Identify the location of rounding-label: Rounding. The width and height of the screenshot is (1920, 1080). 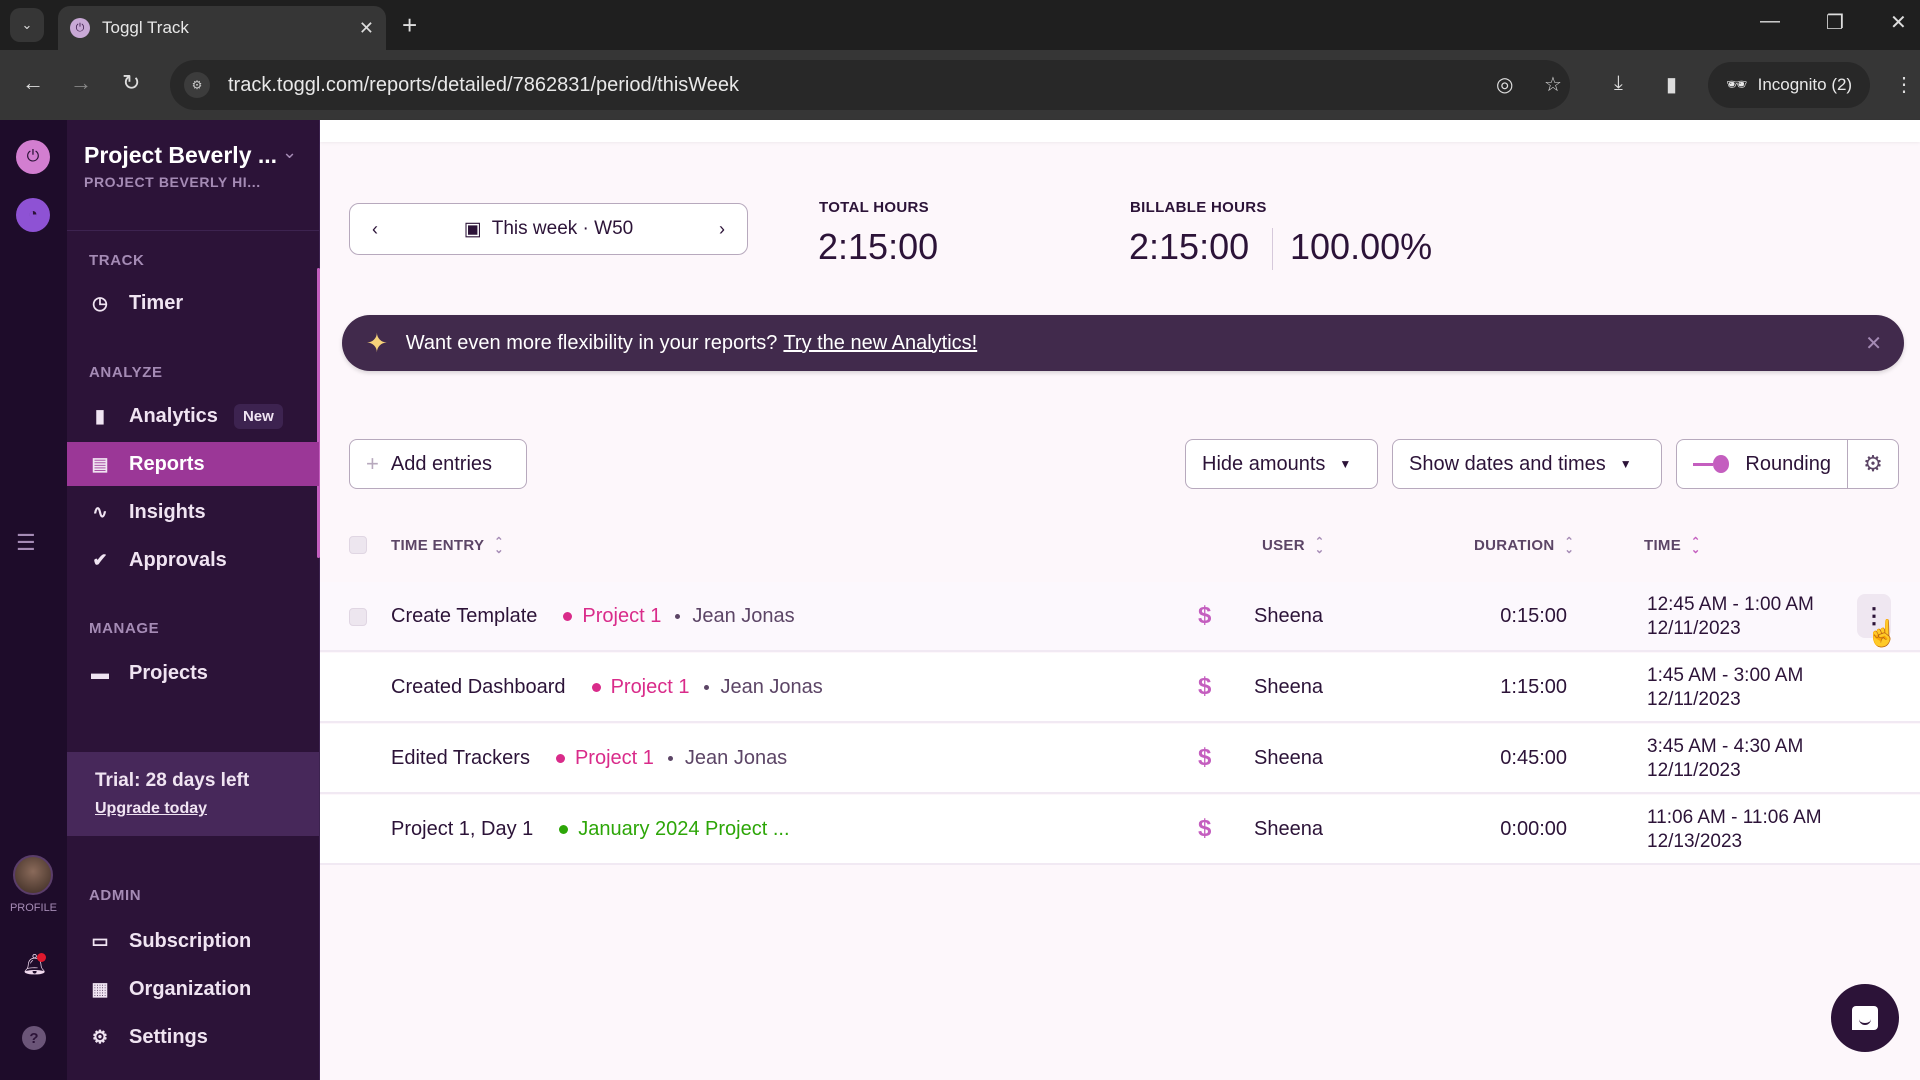
(1788, 463).